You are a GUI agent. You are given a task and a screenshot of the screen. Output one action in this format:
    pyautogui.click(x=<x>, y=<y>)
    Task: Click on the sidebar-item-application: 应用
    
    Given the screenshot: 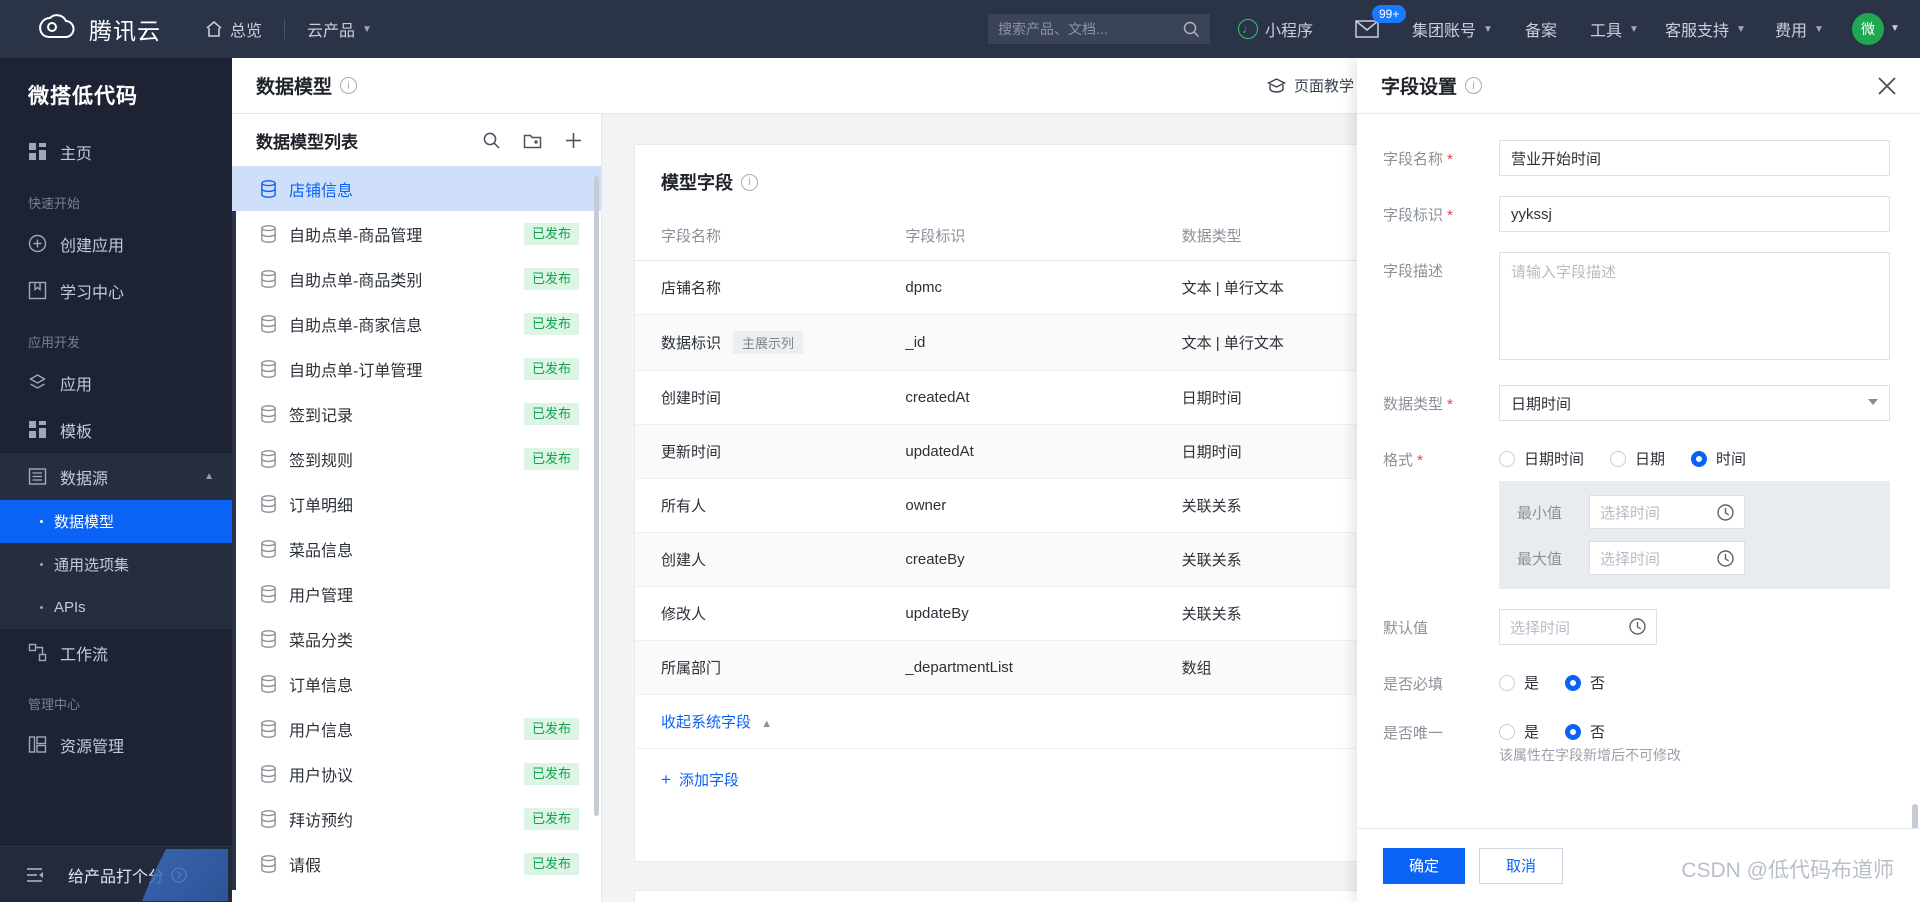 What is the action you would take?
    pyautogui.click(x=116, y=382)
    